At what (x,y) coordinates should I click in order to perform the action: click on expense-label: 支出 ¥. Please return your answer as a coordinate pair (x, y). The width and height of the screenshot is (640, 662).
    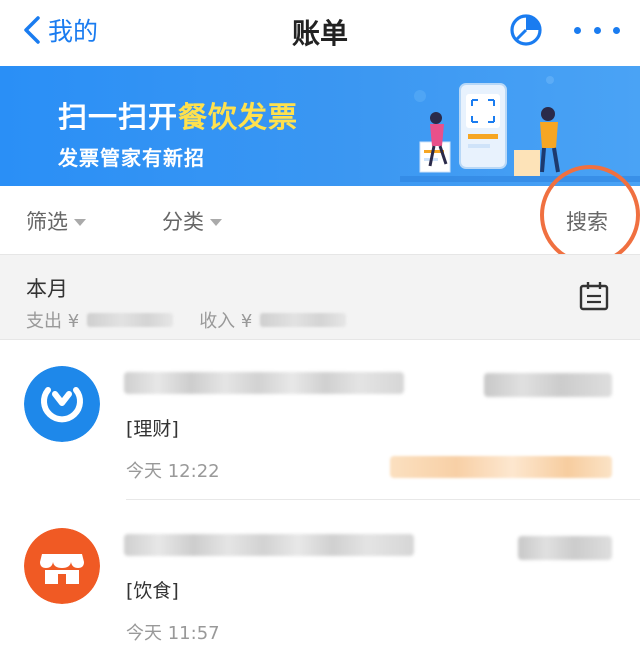
    Looking at the image, I should click on (53, 321).